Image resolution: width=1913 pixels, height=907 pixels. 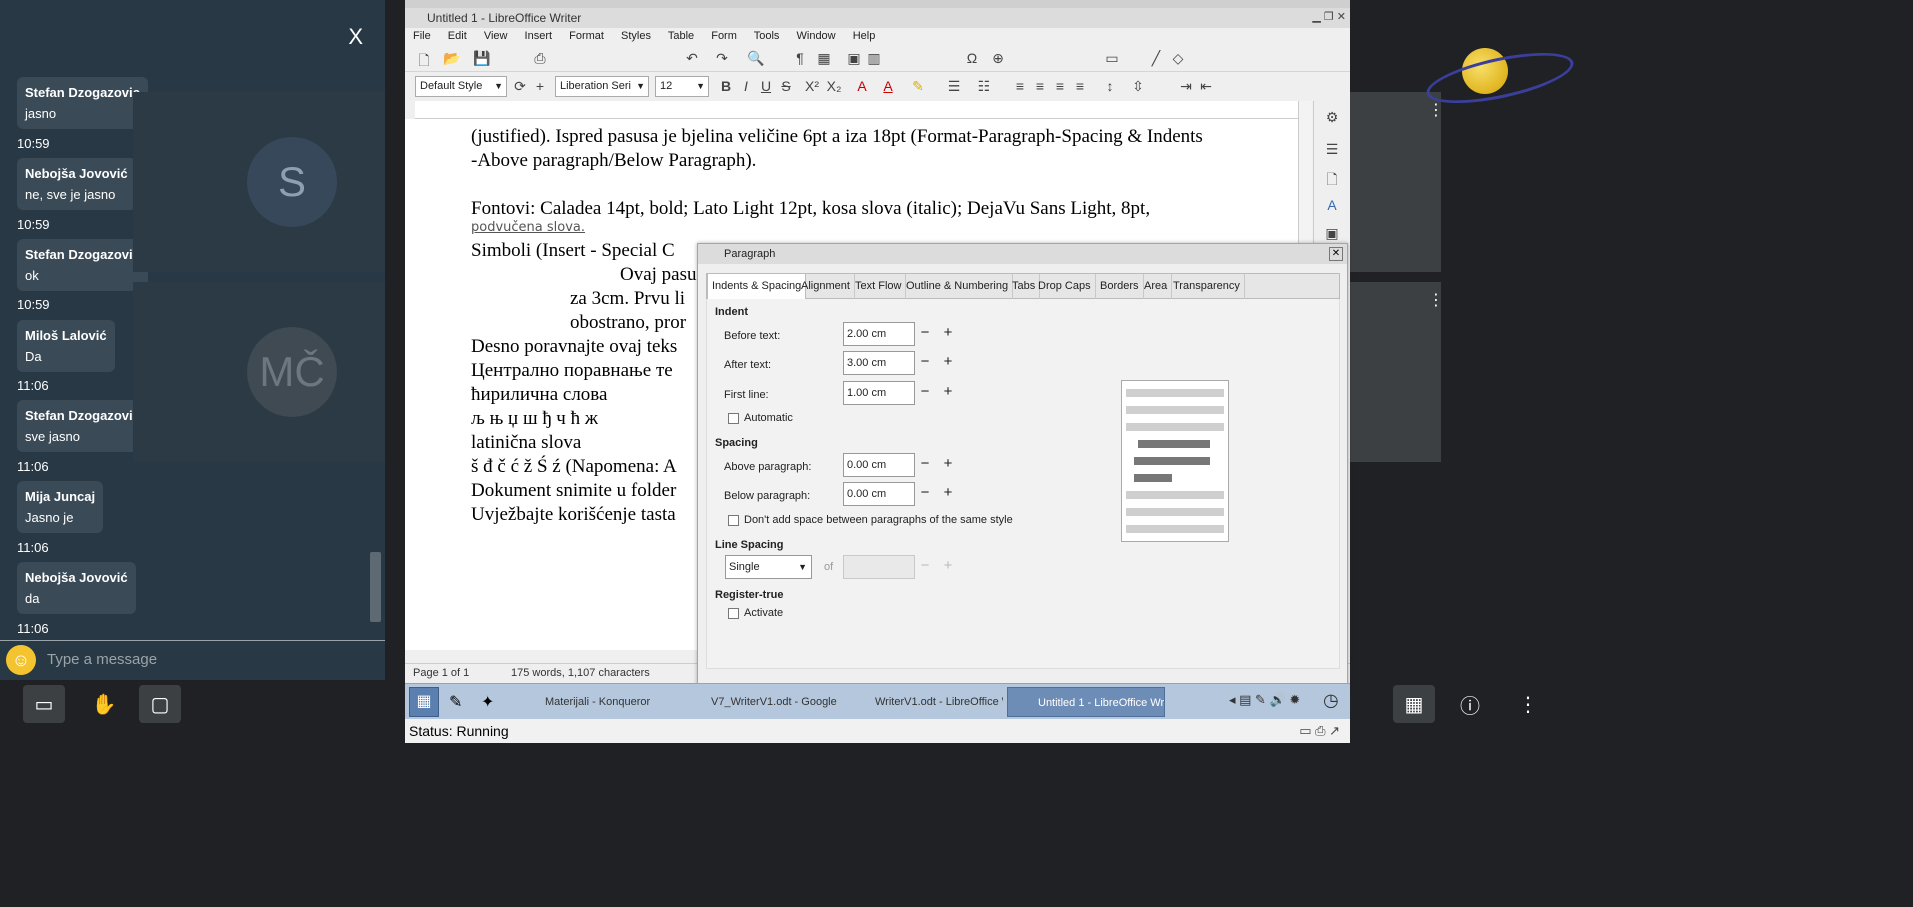 What do you see at coordinates (888, 86) in the screenshot?
I see `font-color-icon: A` at bounding box center [888, 86].